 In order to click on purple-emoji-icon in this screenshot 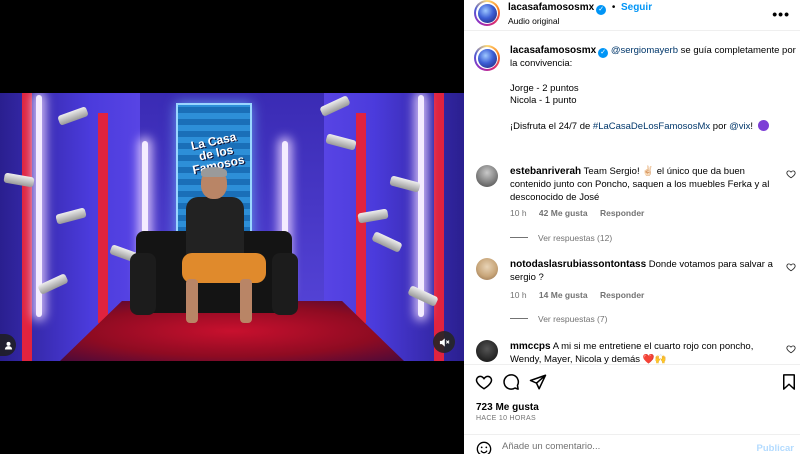, I will do `click(763, 125)`.